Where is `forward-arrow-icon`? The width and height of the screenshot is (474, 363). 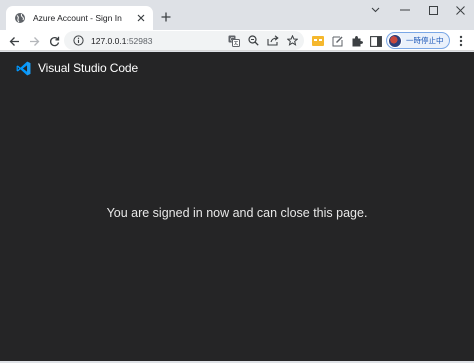
forward-arrow-icon is located at coordinates (34, 41).